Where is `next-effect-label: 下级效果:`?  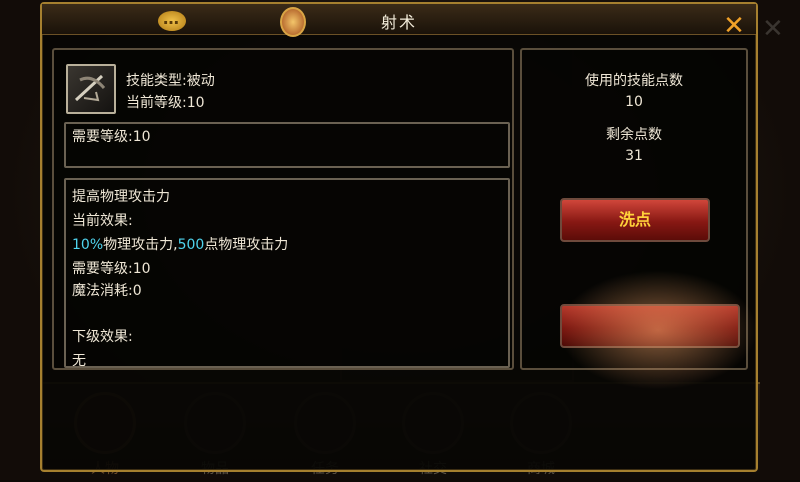 next-effect-label: 下级效果: is located at coordinates (102, 337).